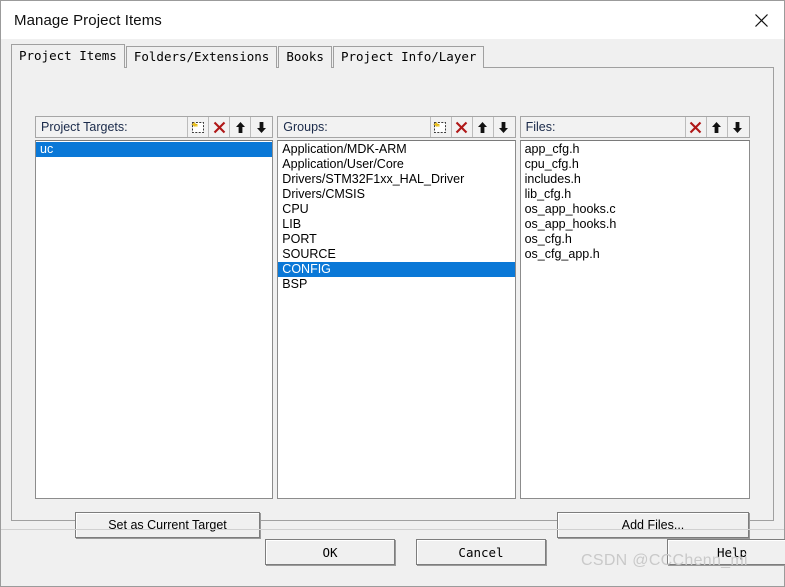  What do you see at coordinates (88, 20) in the screenshot?
I see `window-title: Manage Project Items` at bounding box center [88, 20].